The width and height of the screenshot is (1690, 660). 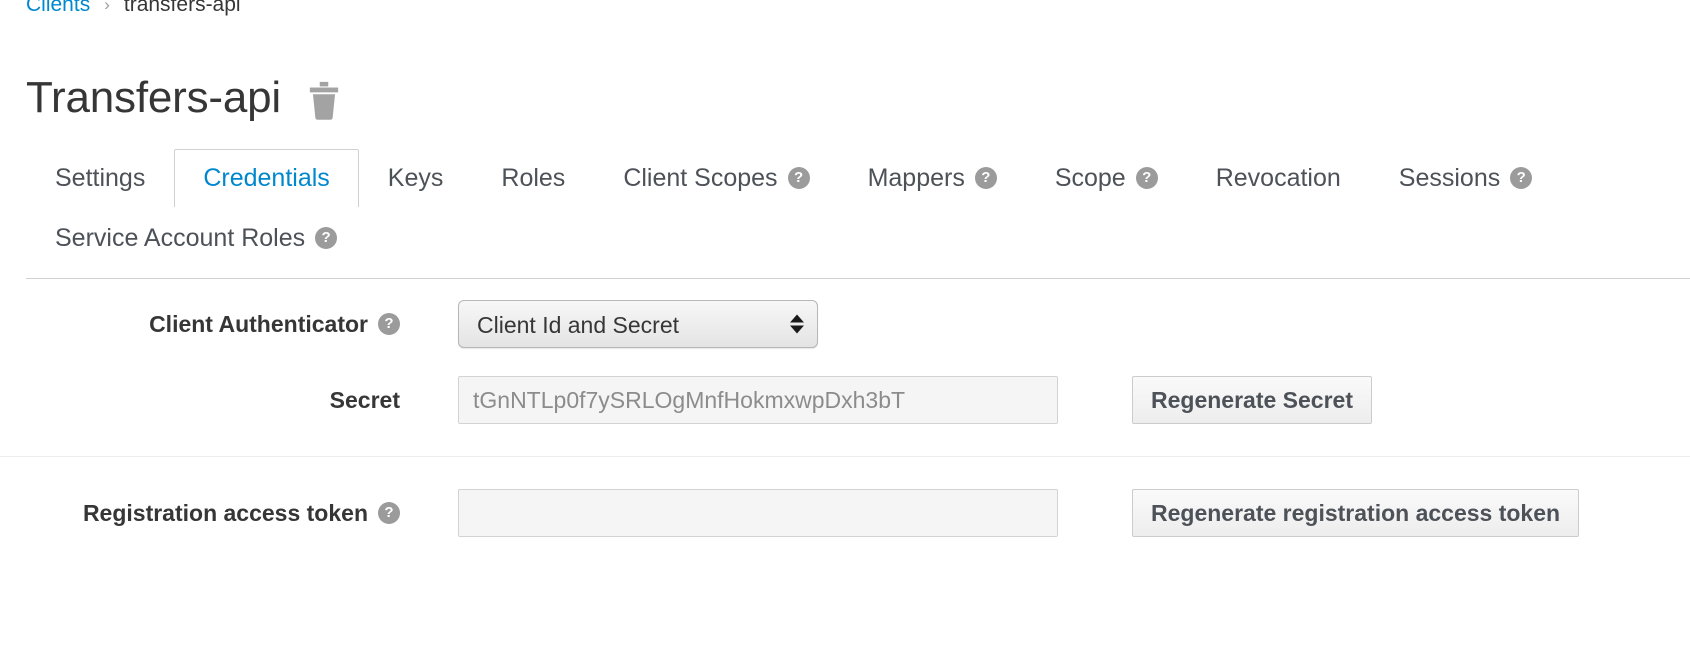 I want to click on tab-roles: Roles, so click(x=533, y=178).